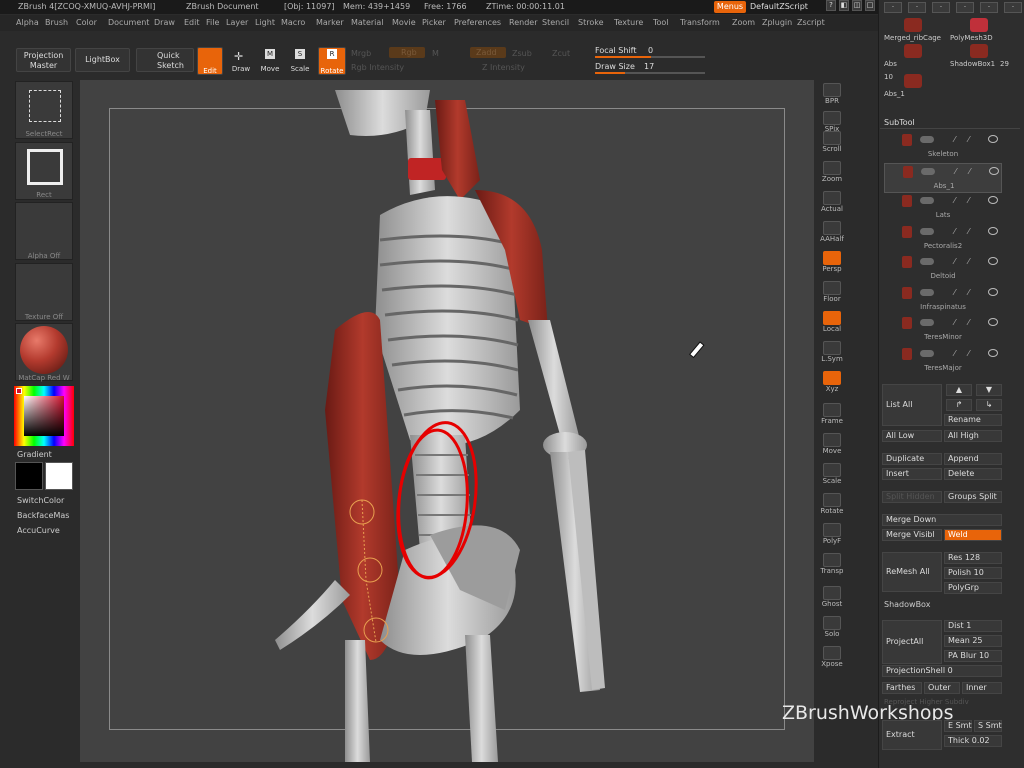 The image size is (1024, 768). I want to click on material-slot, so click(44, 352).